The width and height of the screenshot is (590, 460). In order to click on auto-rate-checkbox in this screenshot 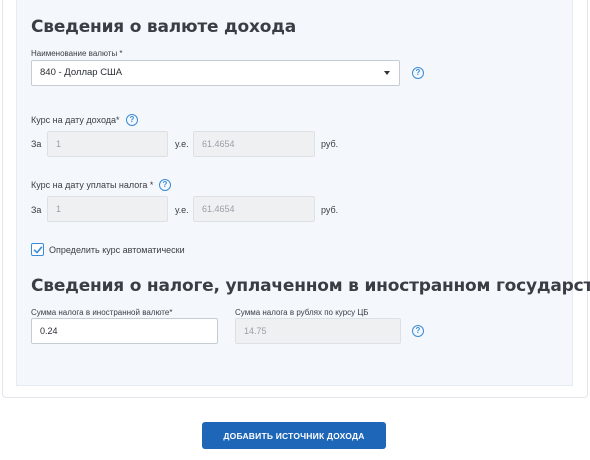, I will do `click(37, 249)`.